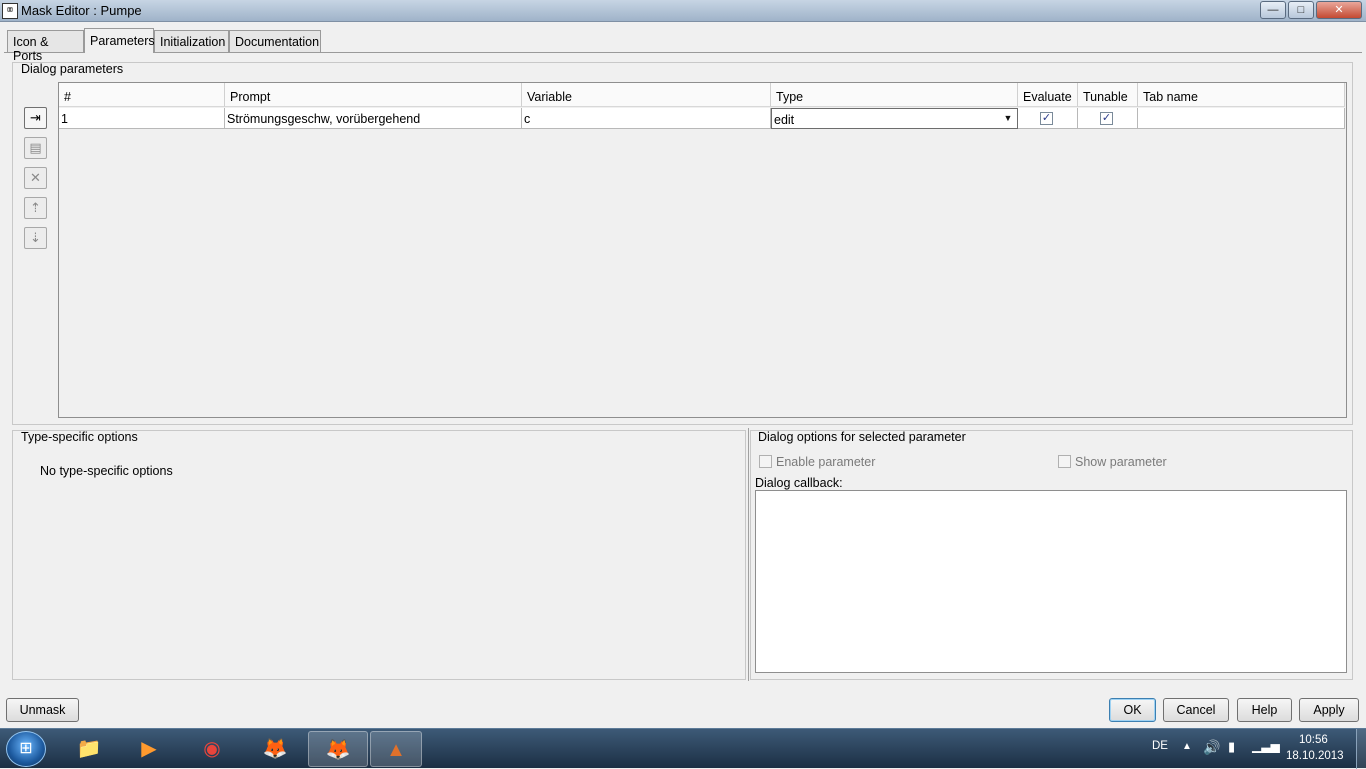 The image size is (1366, 769). What do you see at coordinates (646, 95) in the screenshot?
I see `column-header-variable: Variable` at bounding box center [646, 95].